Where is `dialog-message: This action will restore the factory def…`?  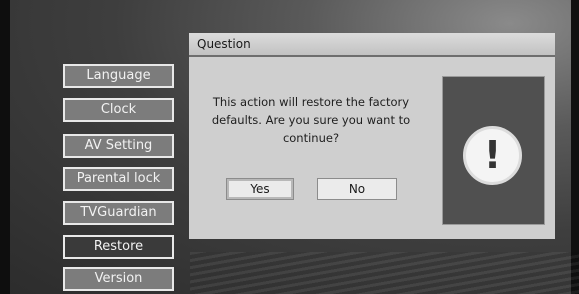
dialog-message: This action will restore the factory def… is located at coordinates (311, 120).